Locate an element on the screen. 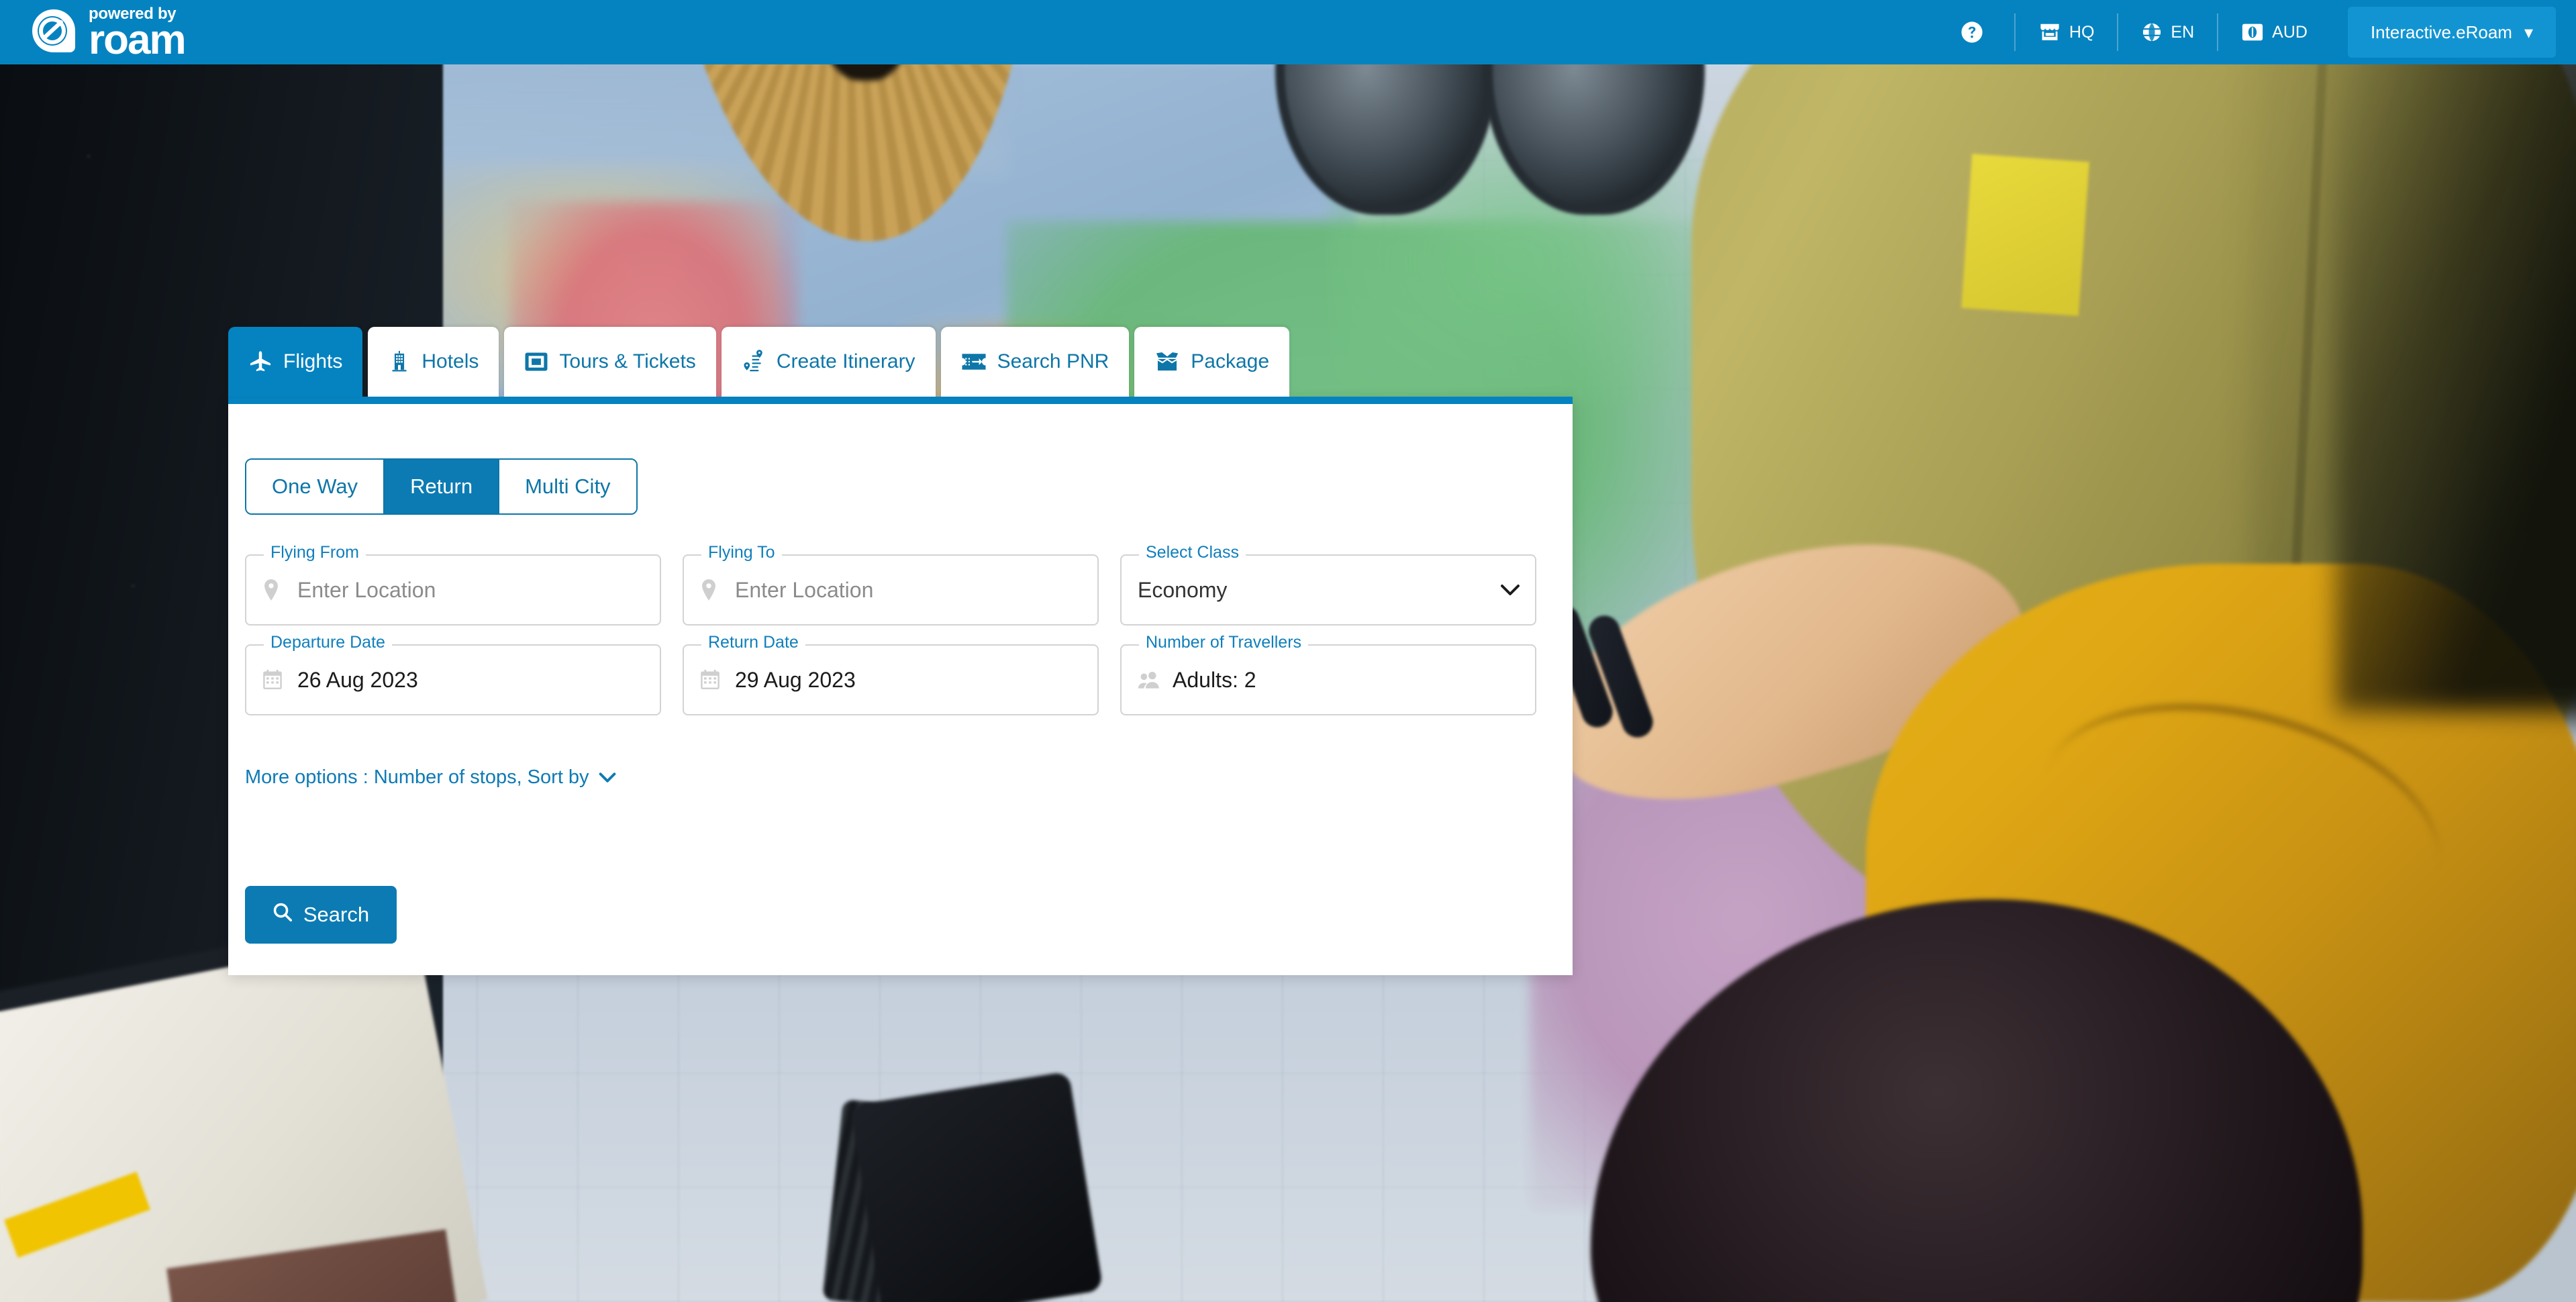  eroam-logo: powered by roam is located at coordinates (106, 34).